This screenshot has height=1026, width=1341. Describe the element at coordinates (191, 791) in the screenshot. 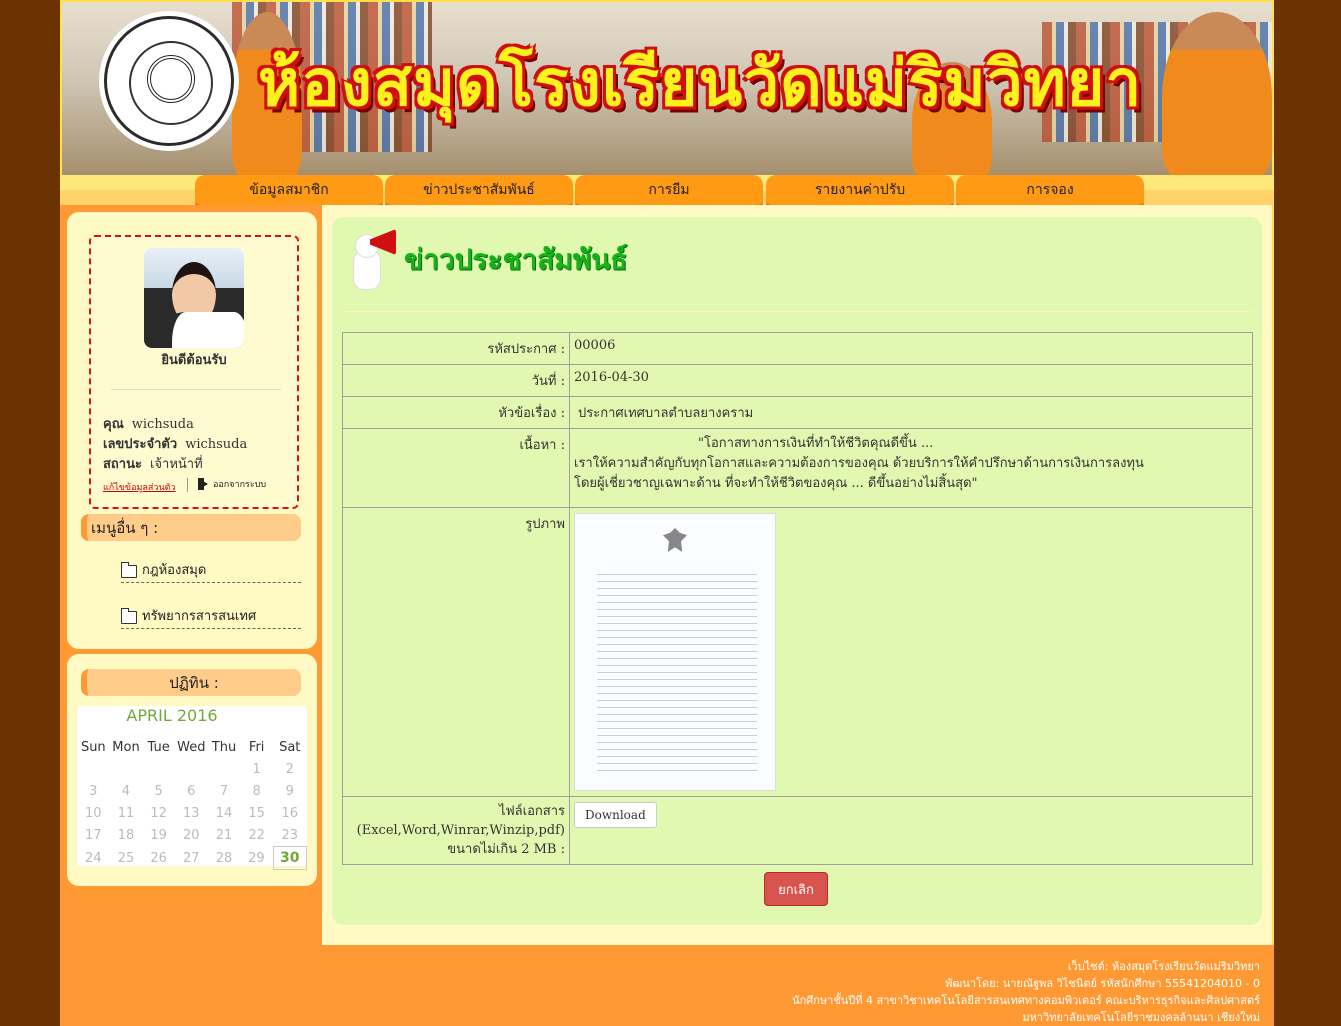

I see `calendar-day: 6` at that location.